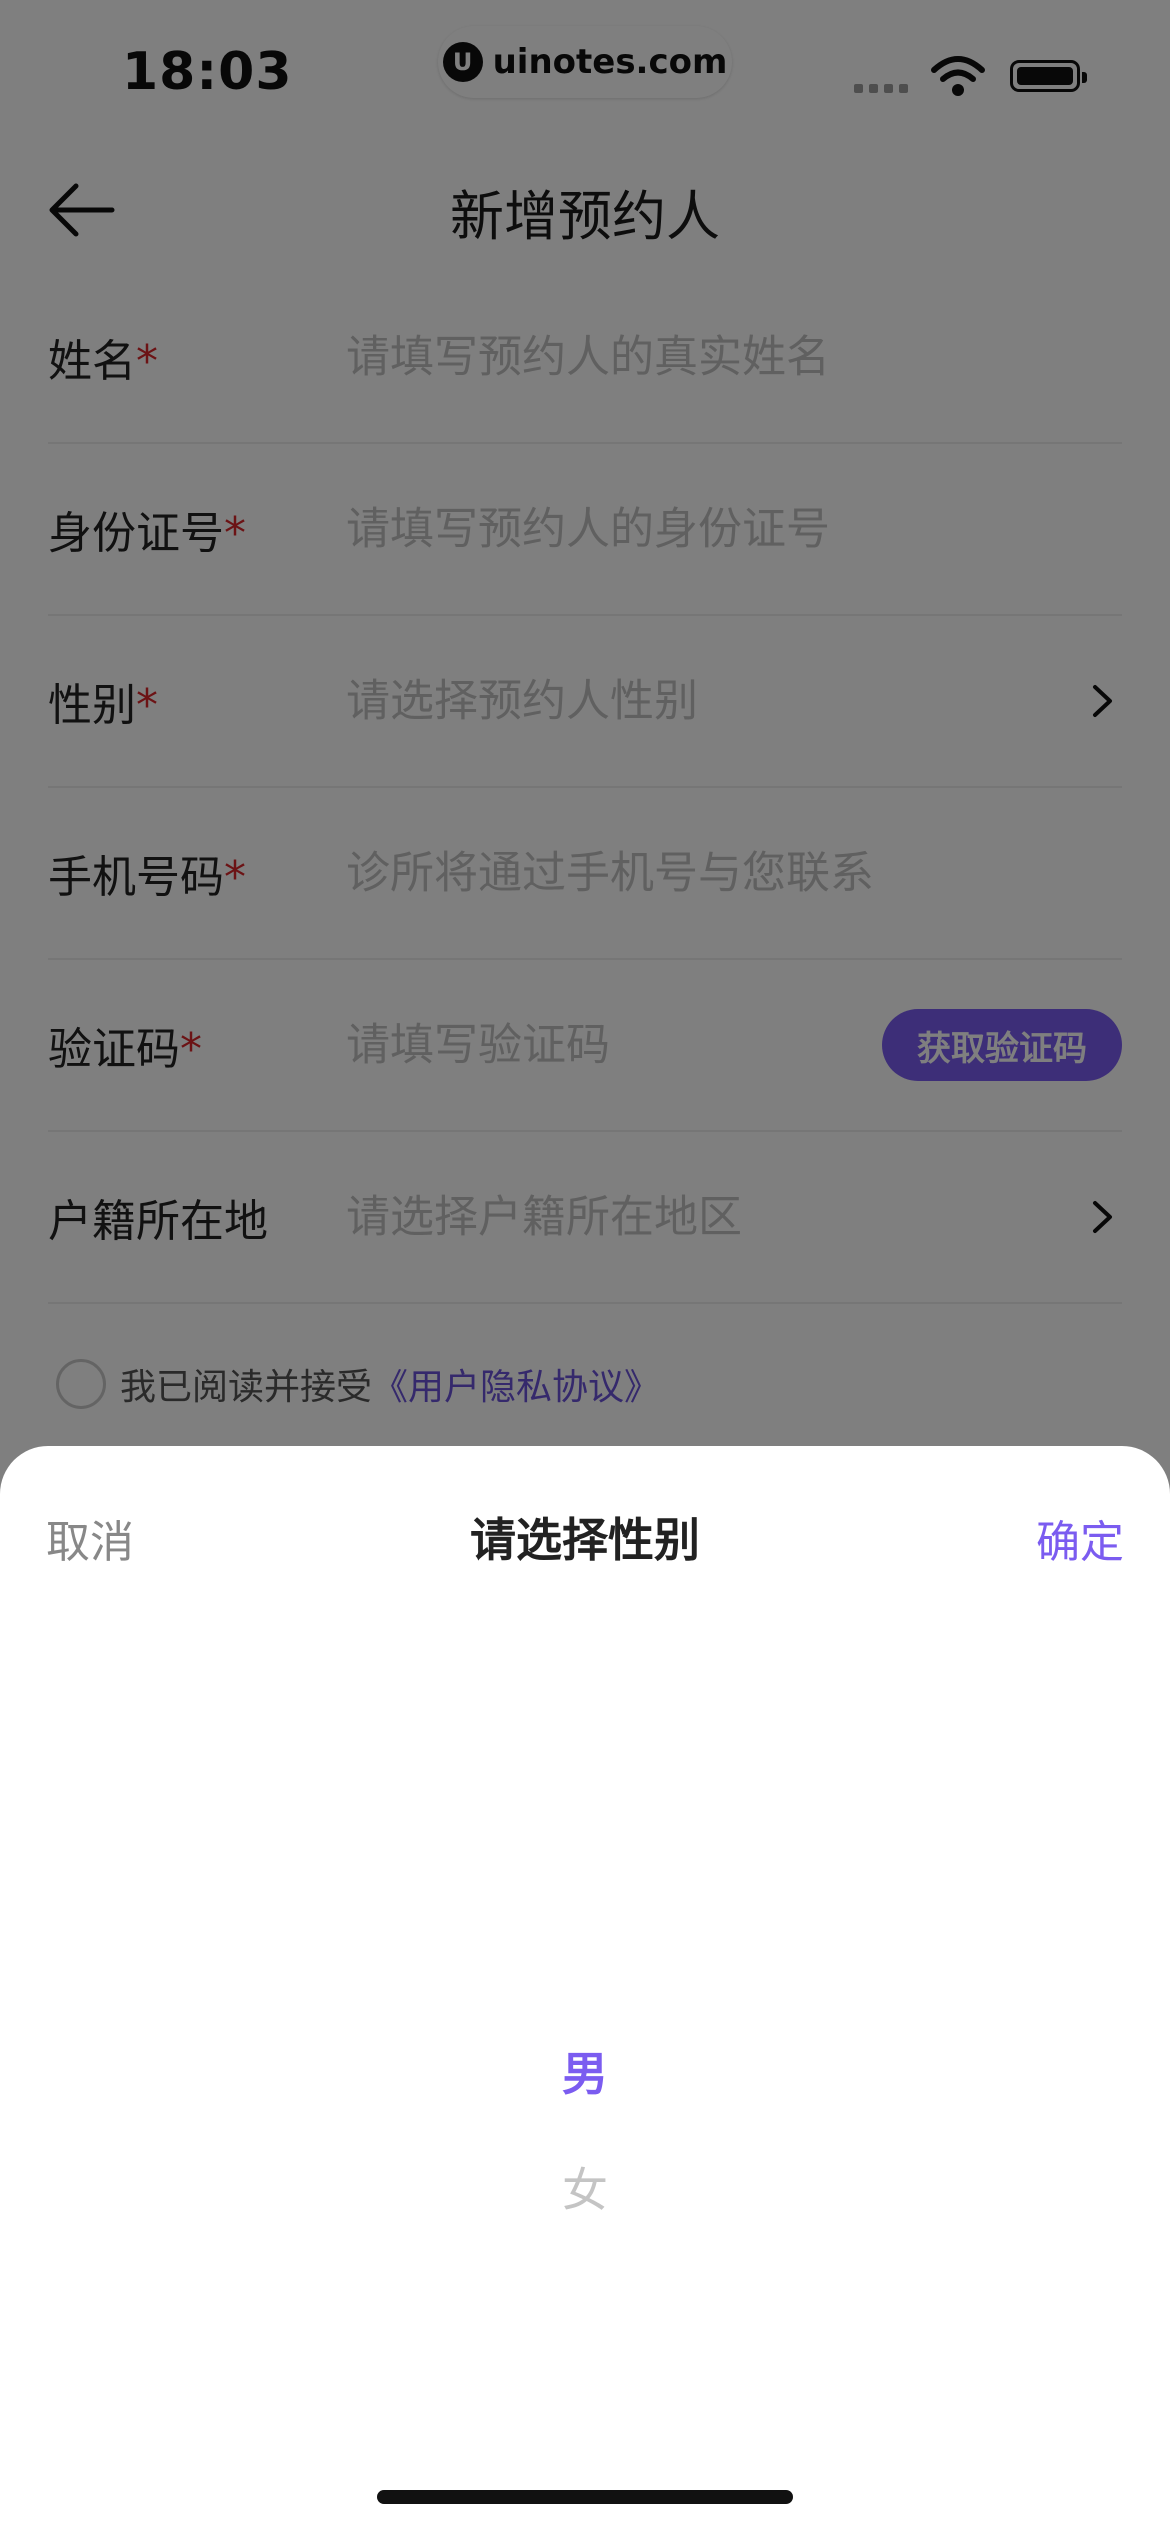 Image resolution: width=1170 pixels, height=2532 pixels. I want to click on sheet-title: 请选择性别, so click(585, 1540).